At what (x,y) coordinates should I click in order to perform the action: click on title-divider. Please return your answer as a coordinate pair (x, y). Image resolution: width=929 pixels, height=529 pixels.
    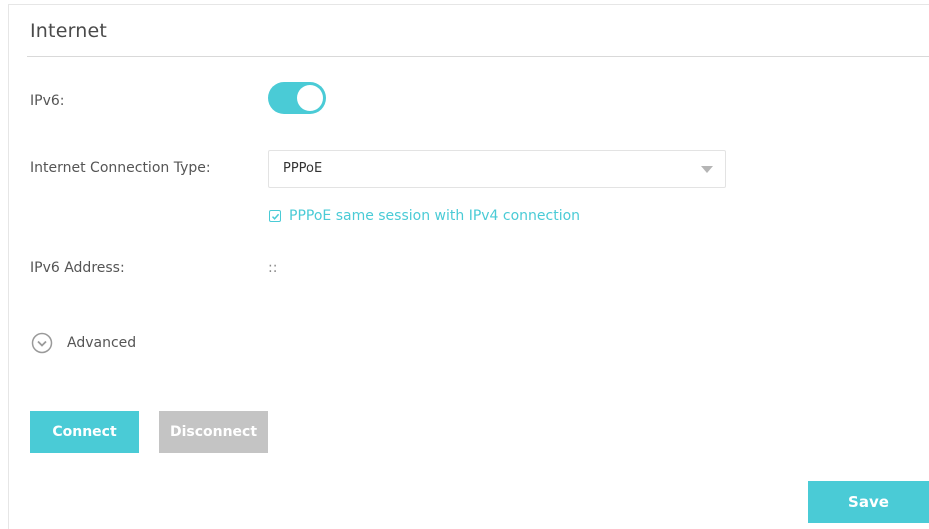
    Looking at the image, I should click on (478, 56).